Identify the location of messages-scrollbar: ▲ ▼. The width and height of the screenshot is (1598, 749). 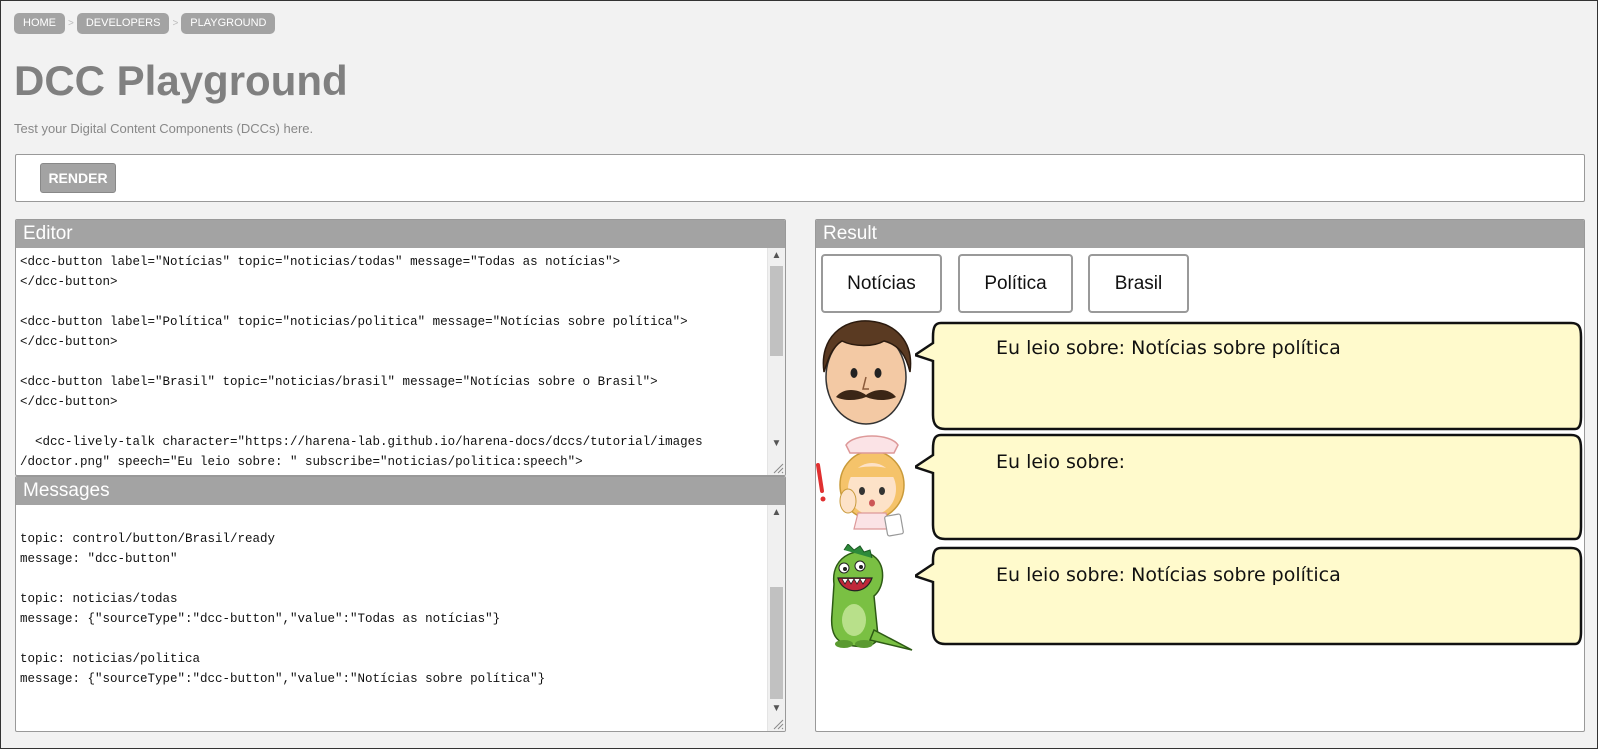
(776, 618).